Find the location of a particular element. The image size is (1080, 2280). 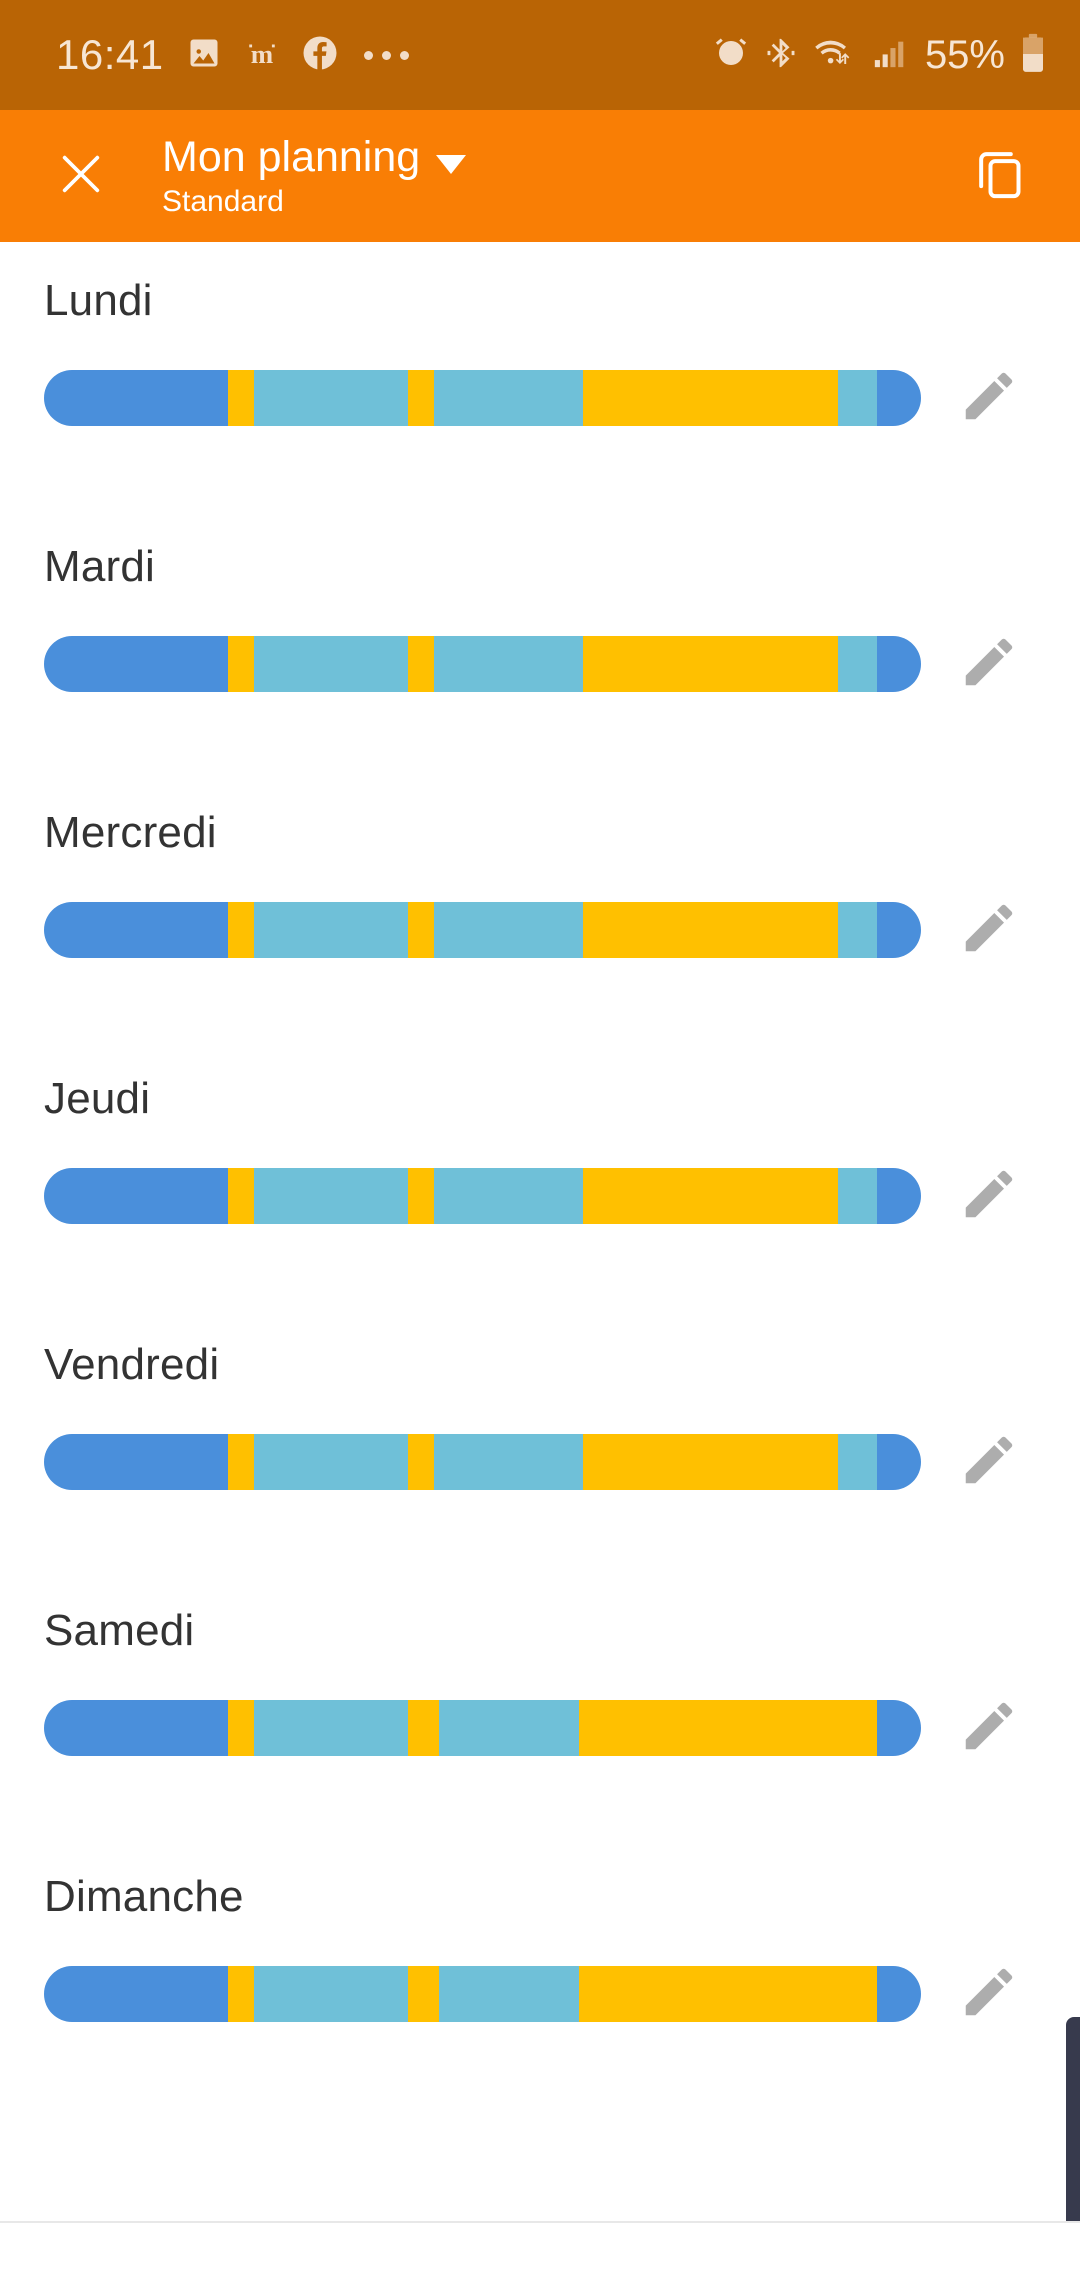

alarm-icon is located at coordinates (731, 55).